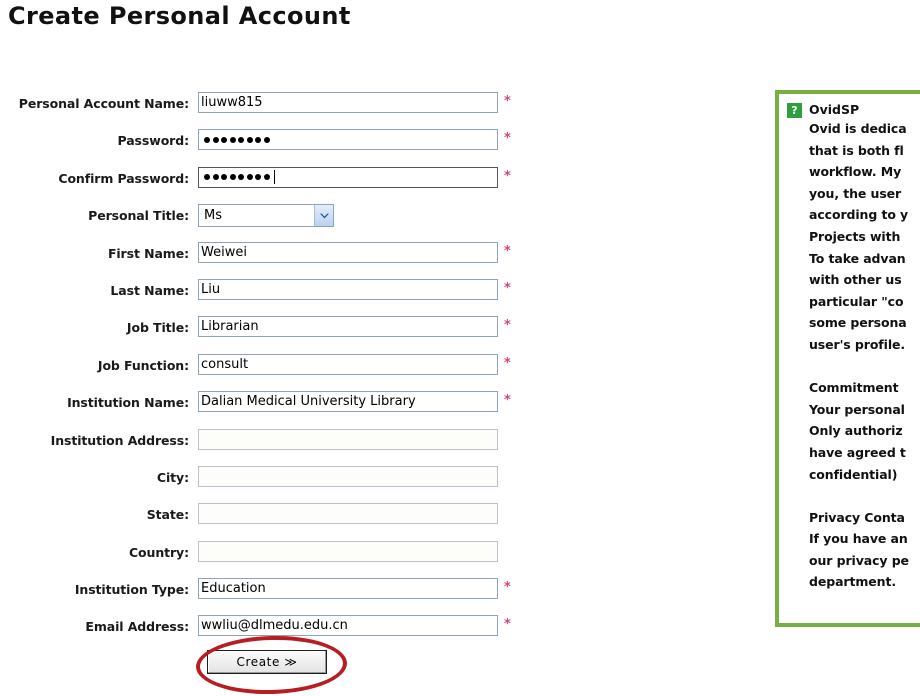  Describe the element at coordinates (153, 141) in the screenshot. I see `field-label: Password:` at that location.